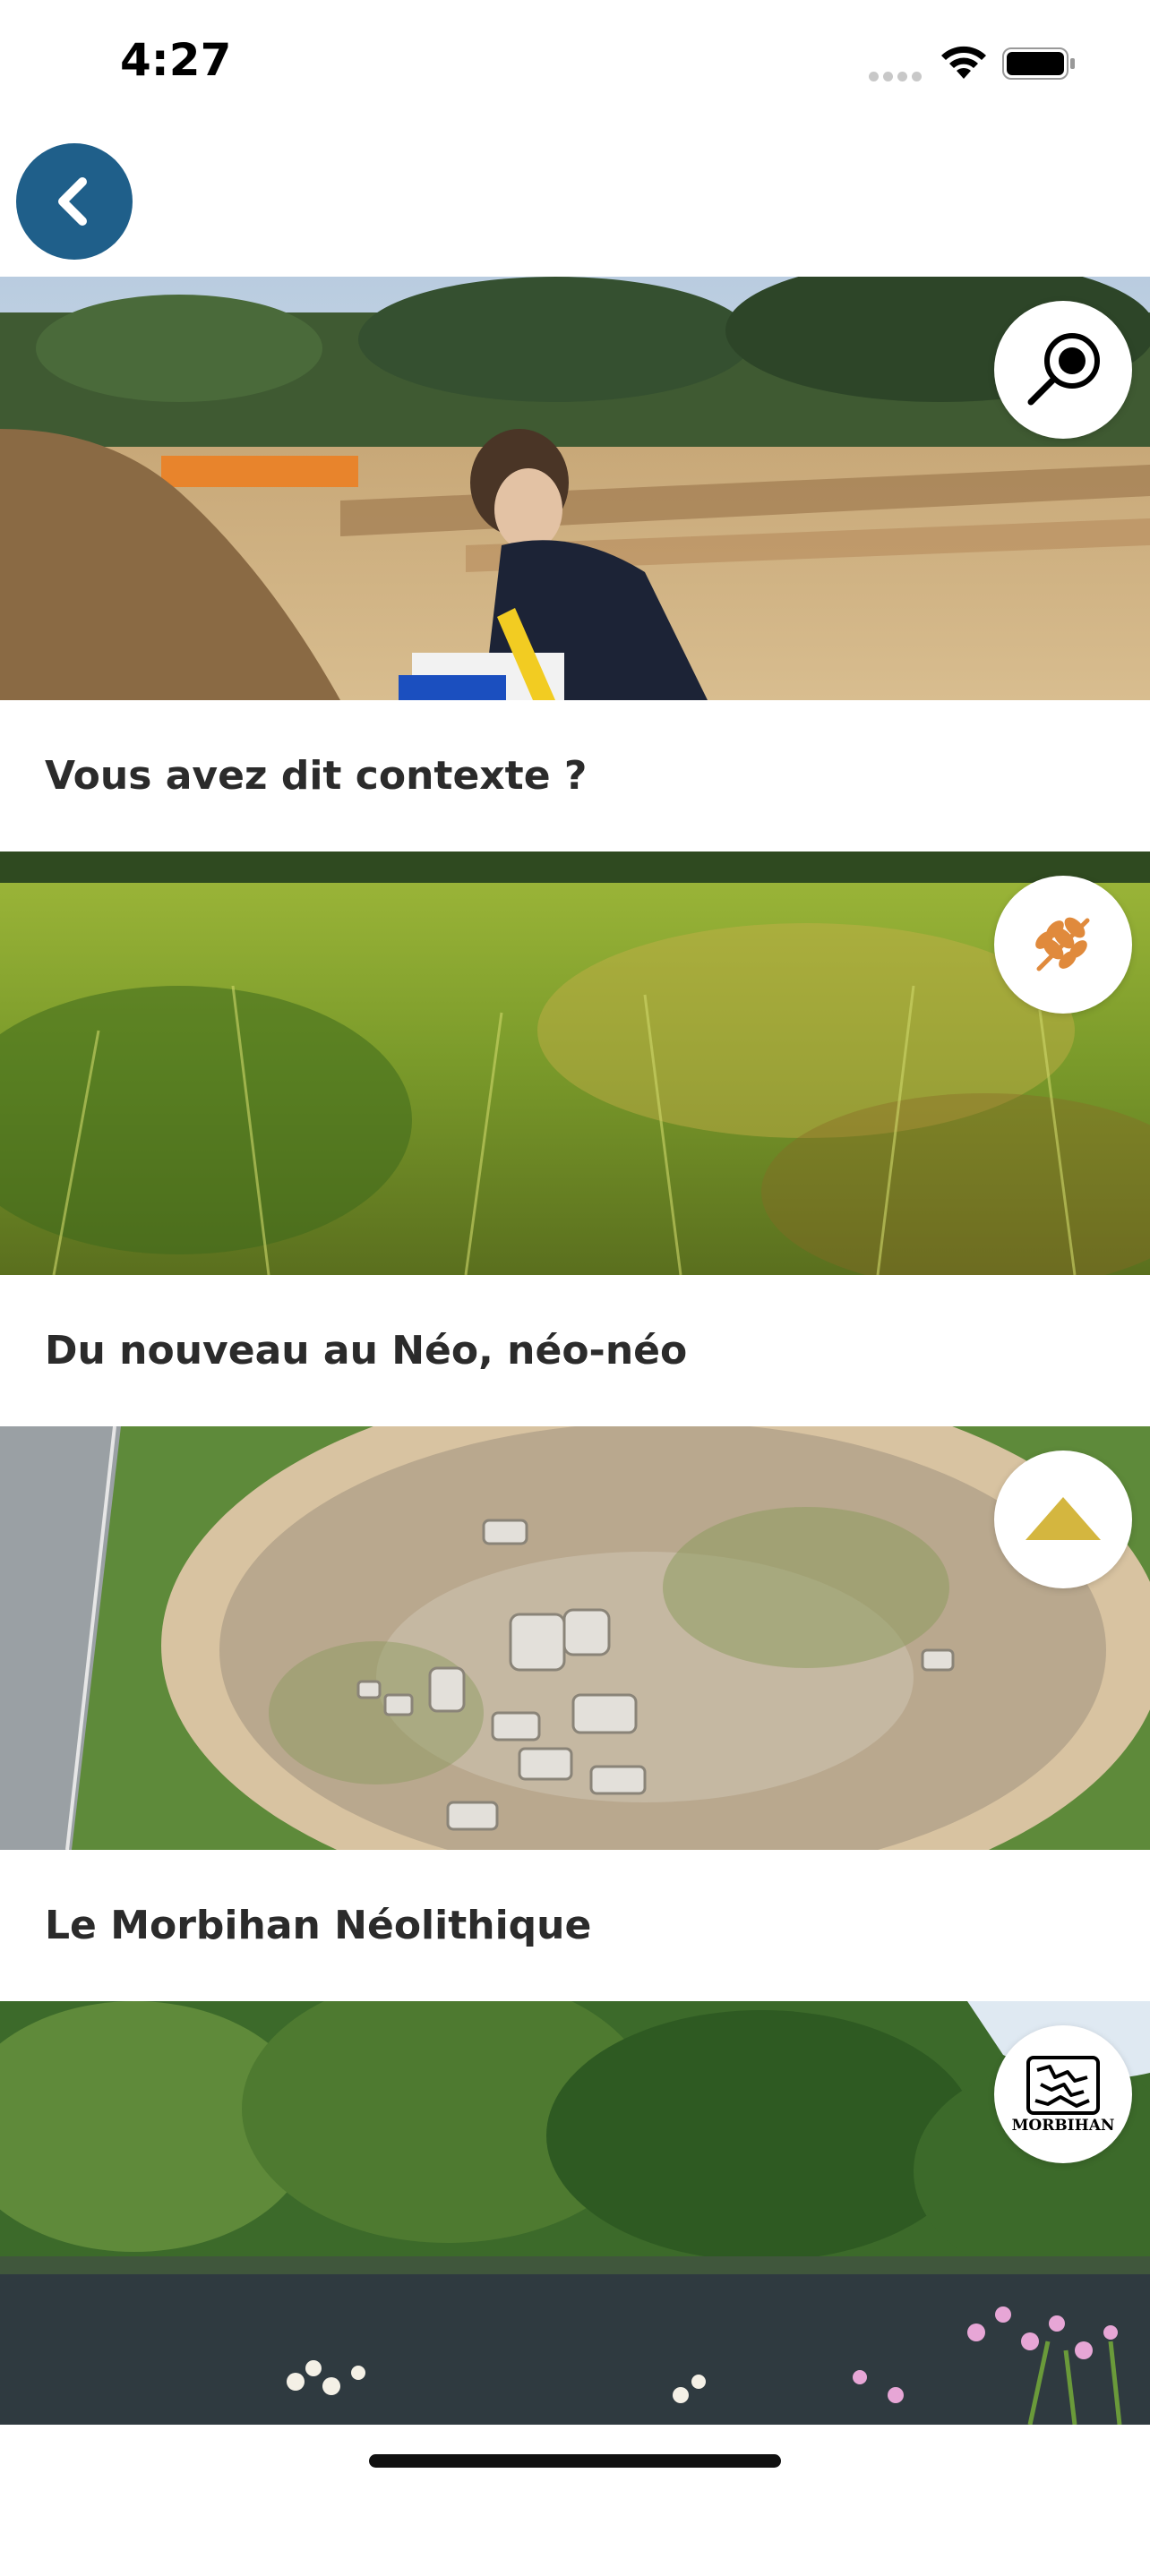 This screenshot has width=1150, height=2576. Describe the element at coordinates (1063, 2126) in the screenshot. I see `badge-label: MORBIHAN` at that location.